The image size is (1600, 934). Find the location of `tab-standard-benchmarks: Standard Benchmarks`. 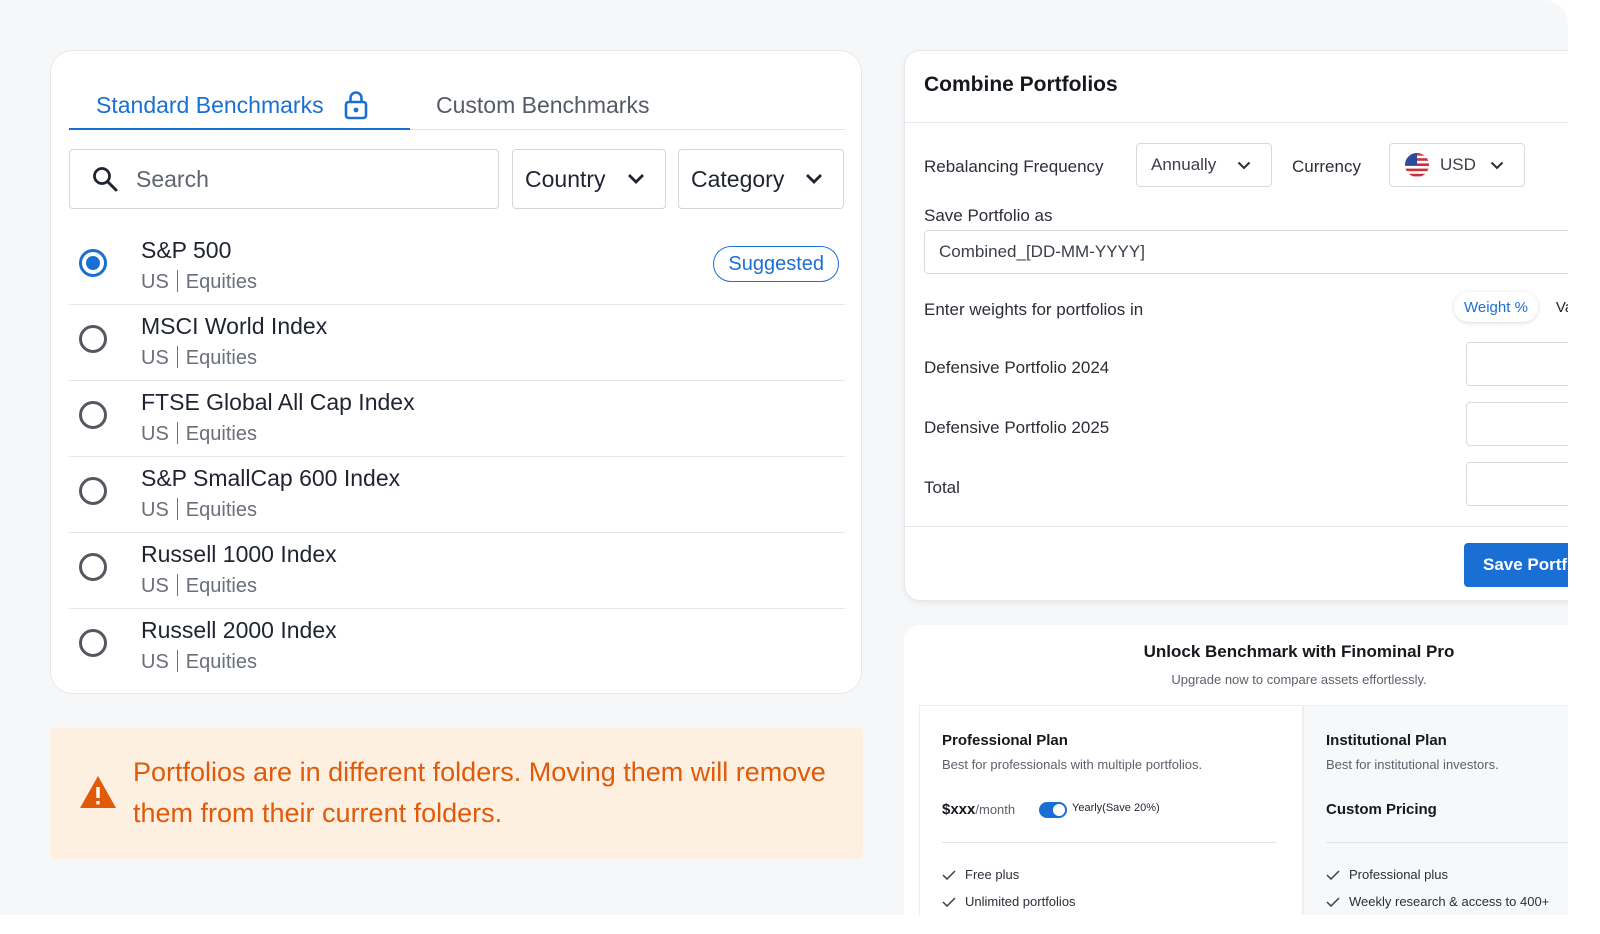

tab-standard-benchmarks: Standard Benchmarks is located at coordinates (232, 105).